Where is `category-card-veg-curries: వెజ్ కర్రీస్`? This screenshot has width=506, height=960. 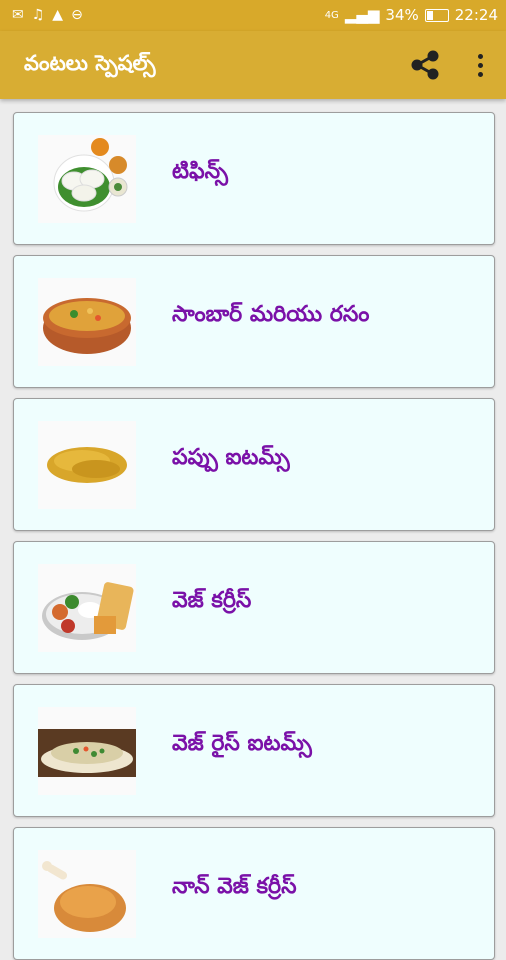
category-card-veg-curries: వెజ్ కర్రీస్ is located at coordinates (254, 607).